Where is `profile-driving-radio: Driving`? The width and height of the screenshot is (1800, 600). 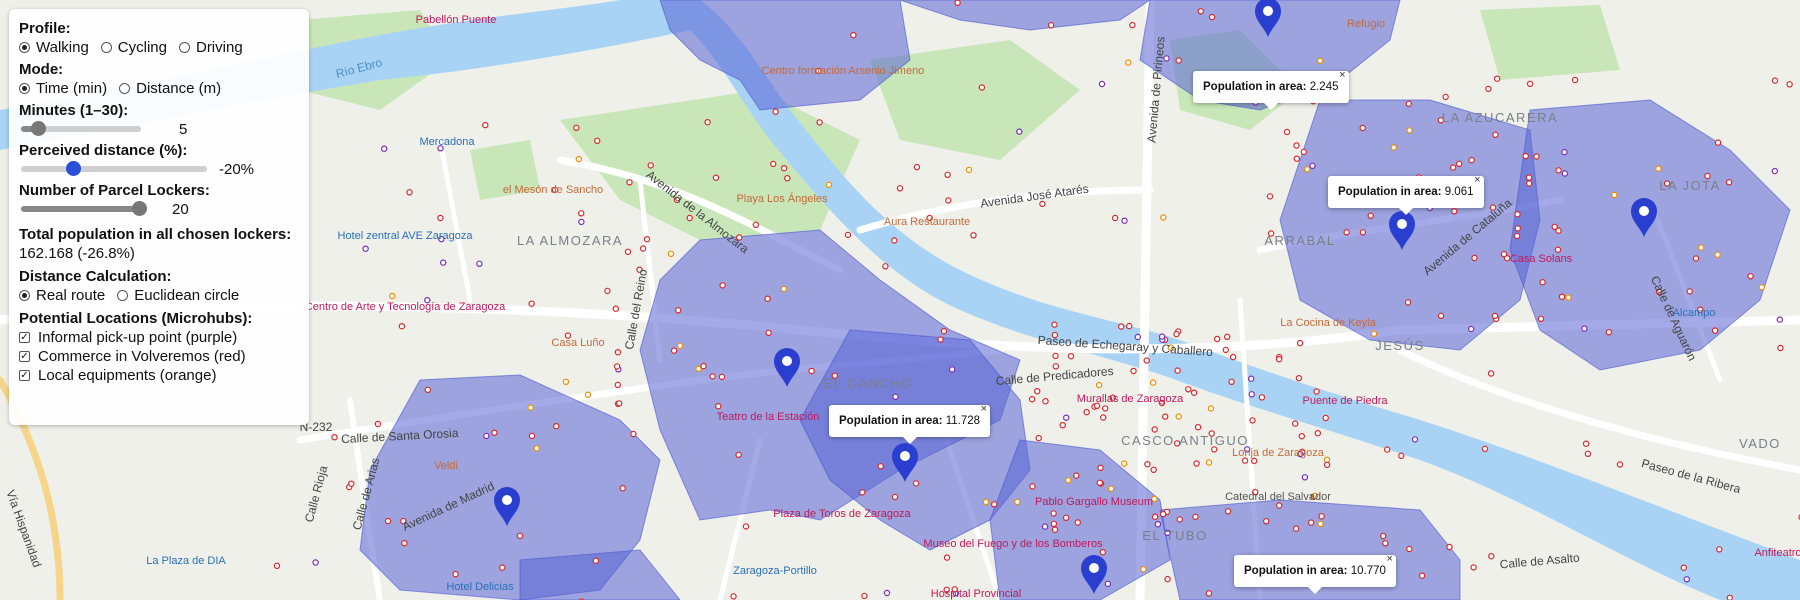
profile-driving-radio: Driving is located at coordinates (210, 47).